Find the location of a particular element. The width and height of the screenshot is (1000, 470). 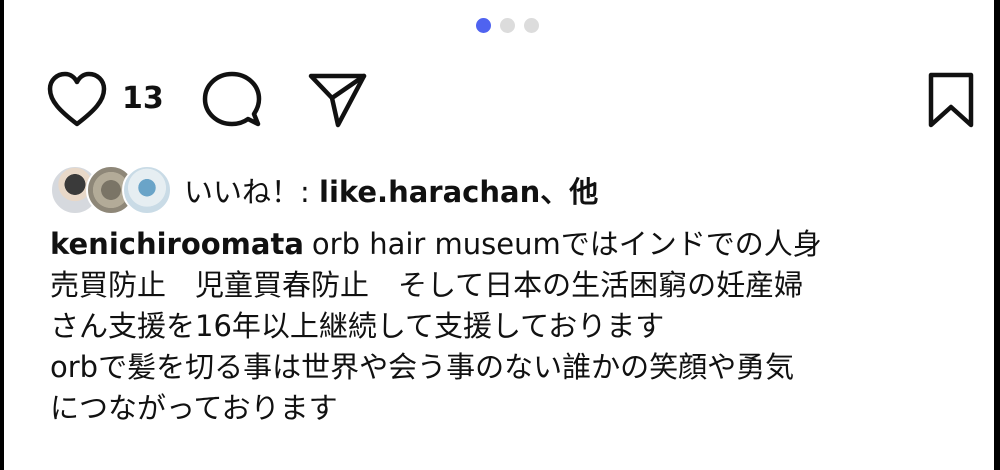

post-action-bar: 13 is located at coordinates (512, 100).